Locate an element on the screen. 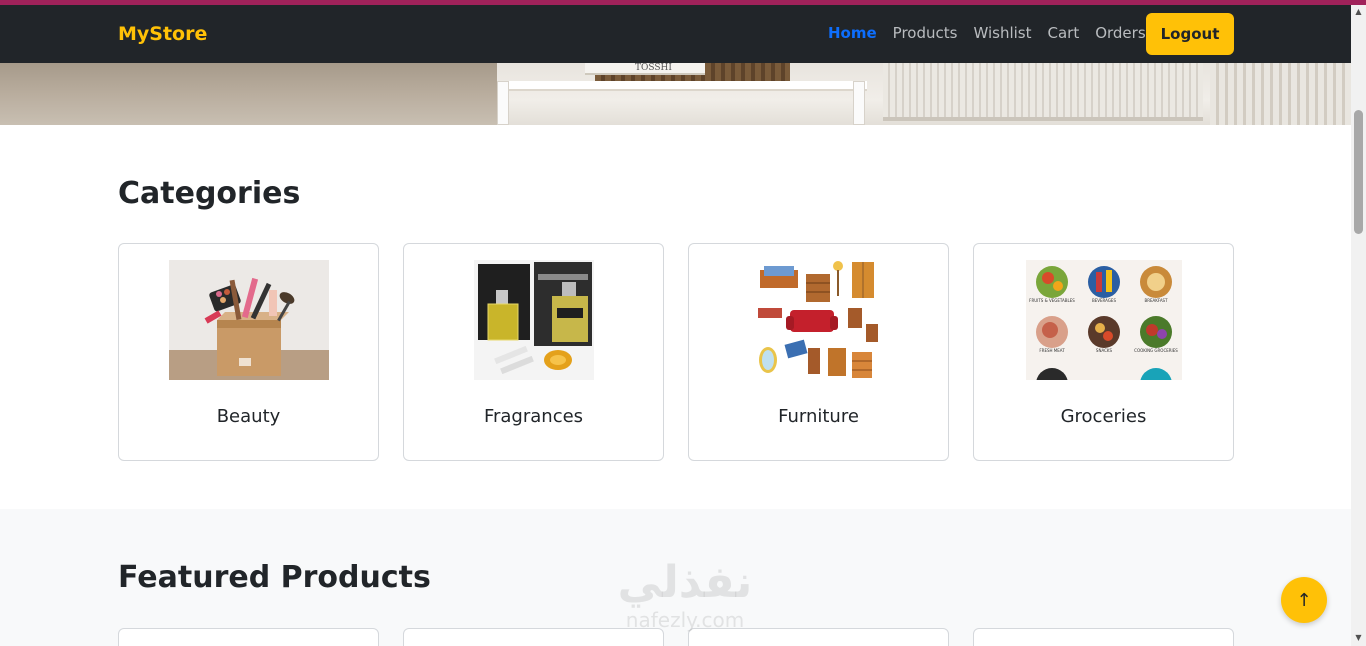 Image resolution: width=1366 pixels, height=646 pixels. logout-button: Logout is located at coordinates (1190, 34).